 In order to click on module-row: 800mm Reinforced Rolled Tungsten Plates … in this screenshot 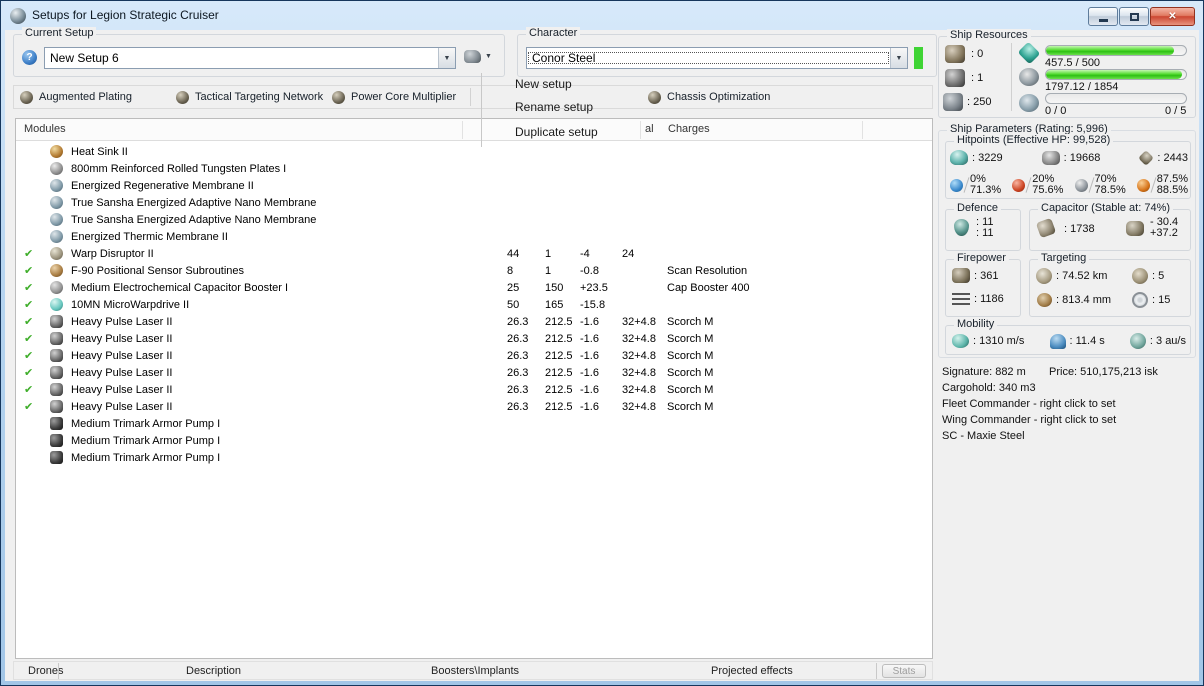, I will do `click(474, 168)`.